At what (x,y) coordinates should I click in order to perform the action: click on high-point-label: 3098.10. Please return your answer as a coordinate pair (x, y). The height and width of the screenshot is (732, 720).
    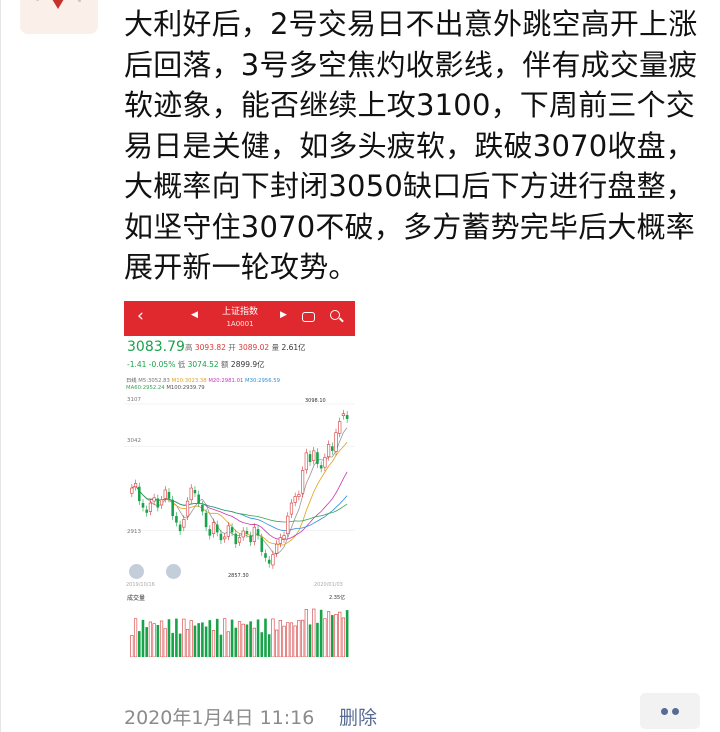
    Looking at the image, I should click on (315, 401).